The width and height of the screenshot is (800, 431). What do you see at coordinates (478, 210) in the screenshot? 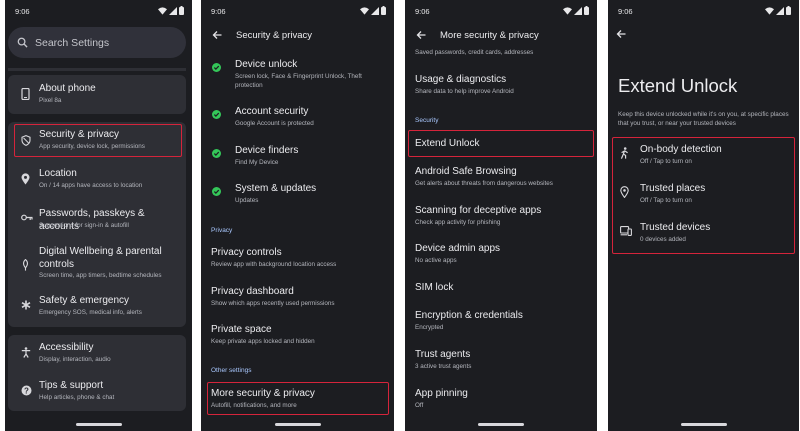
I see `scanning-deceptive-apps-title: Scanning for deceptive apps` at bounding box center [478, 210].